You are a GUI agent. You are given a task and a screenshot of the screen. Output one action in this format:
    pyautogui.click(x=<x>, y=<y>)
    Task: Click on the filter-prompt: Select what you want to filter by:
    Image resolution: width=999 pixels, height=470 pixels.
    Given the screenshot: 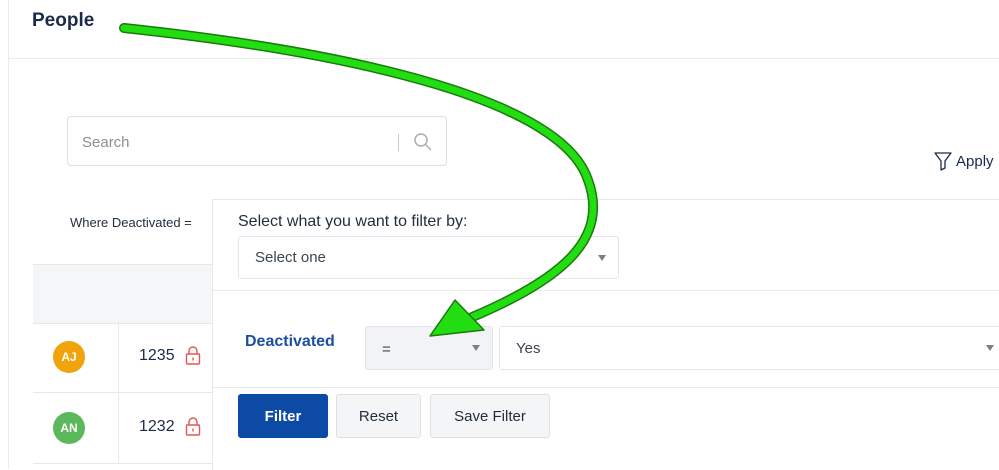 What is the action you would take?
    pyautogui.click(x=353, y=221)
    